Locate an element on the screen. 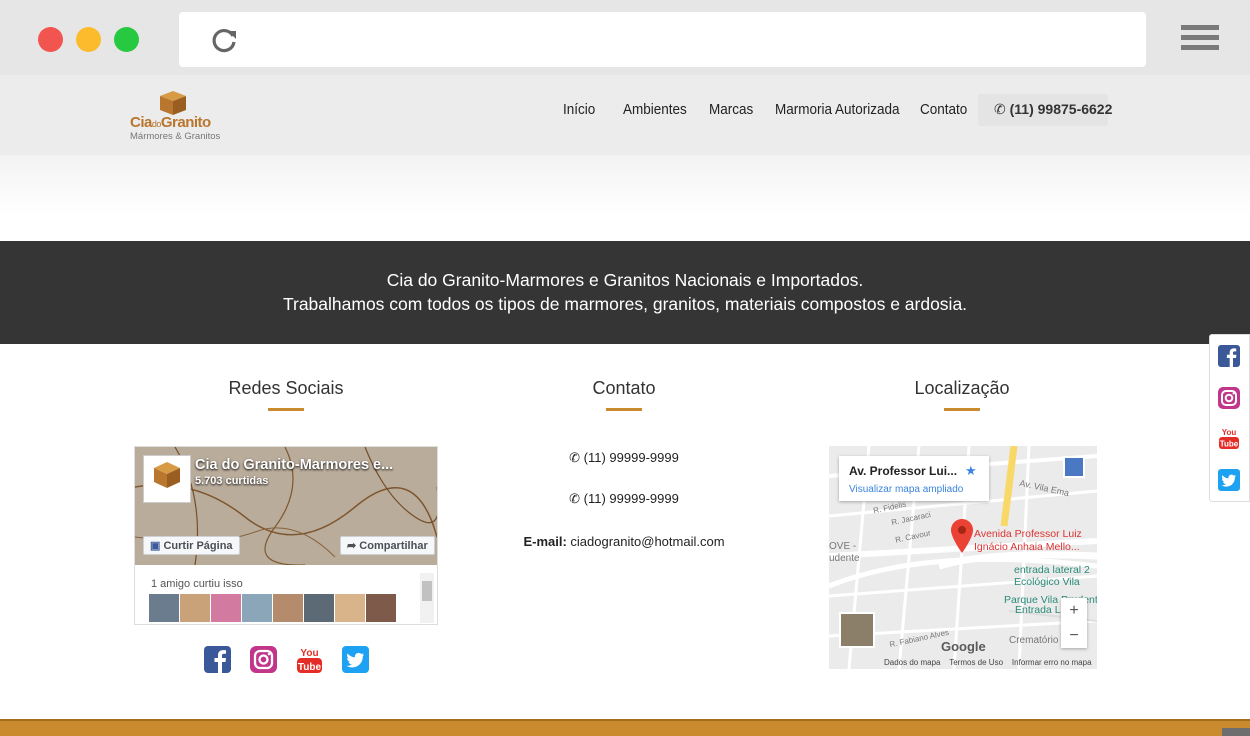 The image size is (1250, 736). header-fade is located at coordinates (625, 198).